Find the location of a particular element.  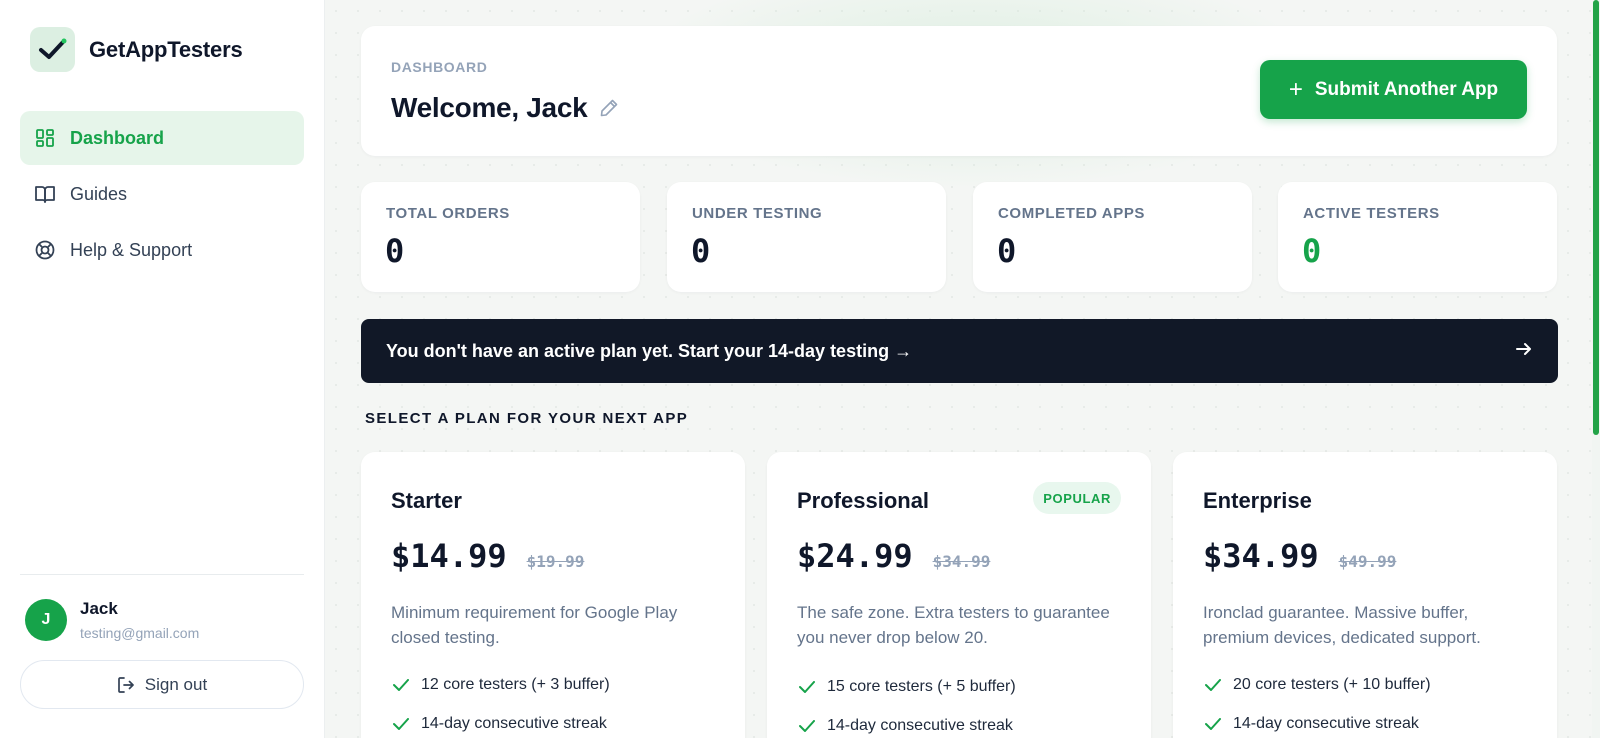

stat-label: UNDER TESTING is located at coordinates (757, 213).